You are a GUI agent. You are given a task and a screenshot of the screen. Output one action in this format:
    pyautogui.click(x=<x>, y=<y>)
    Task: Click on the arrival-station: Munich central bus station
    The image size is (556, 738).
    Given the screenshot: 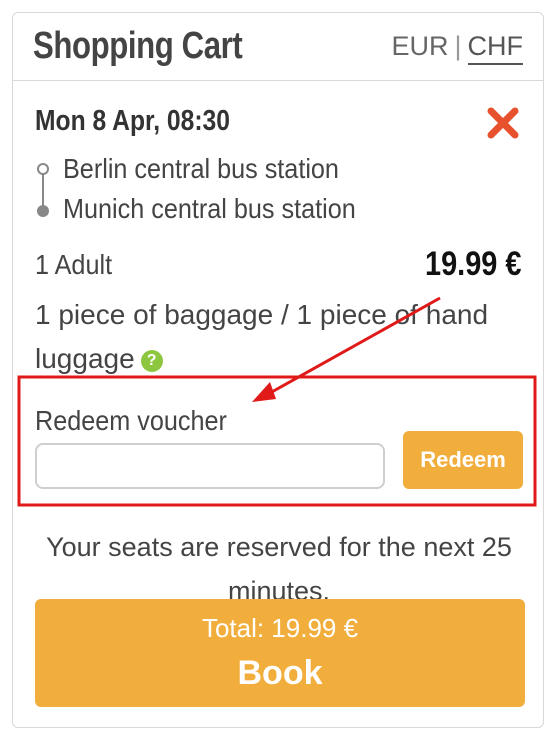 What is the action you would take?
    pyautogui.click(x=209, y=208)
    